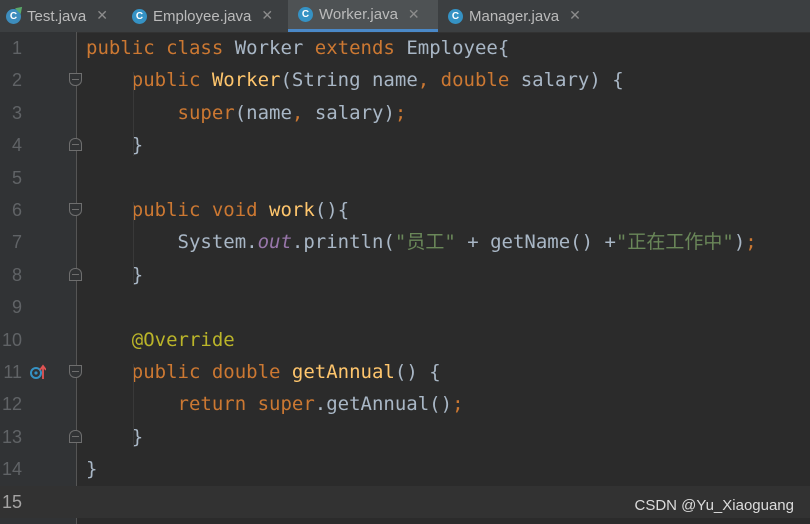 The height and width of the screenshot is (524, 810). I want to click on tab-label: Employee.java, so click(202, 16).